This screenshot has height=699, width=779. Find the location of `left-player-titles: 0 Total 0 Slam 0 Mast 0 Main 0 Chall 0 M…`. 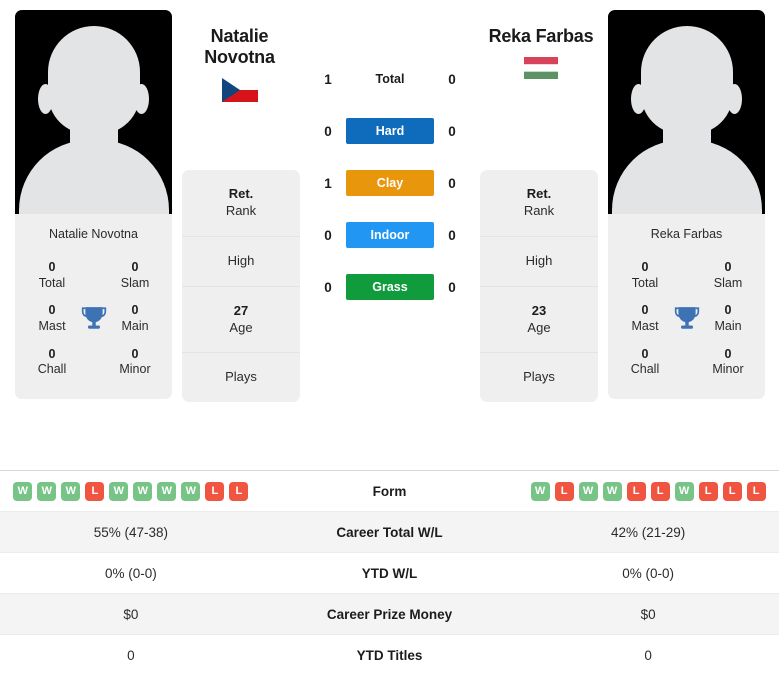

left-player-titles: 0 Total 0 Slam 0 Mast 0 Main 0 Chall 0 M… is located at coordinates (93, 326).